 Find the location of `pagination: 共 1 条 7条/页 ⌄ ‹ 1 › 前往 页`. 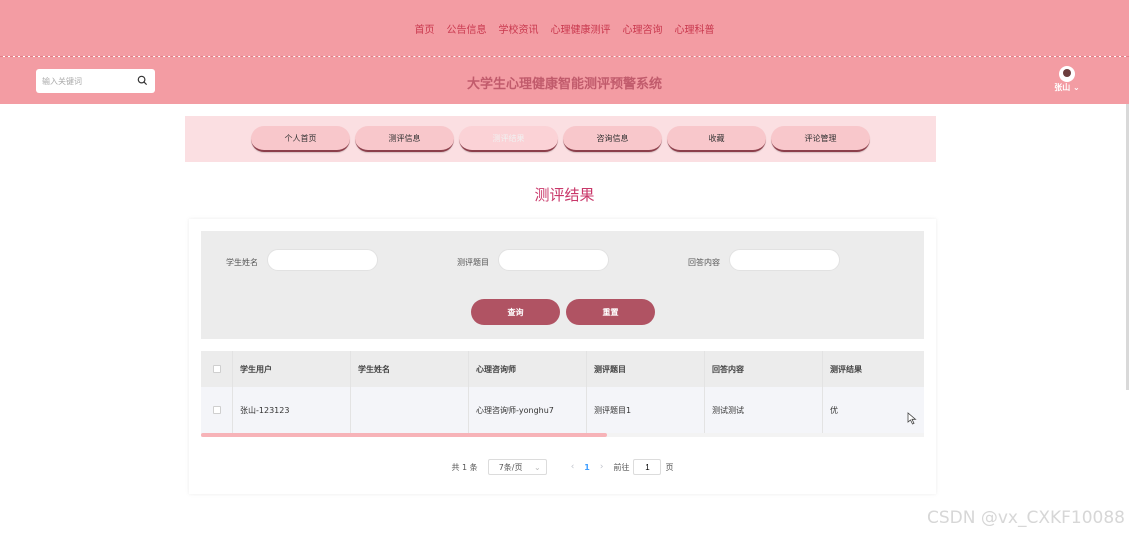

pagination: 共 1 条 7条/页 ⌄ ‹ 1 › 前往 页 is located at coordinates (562, 467).